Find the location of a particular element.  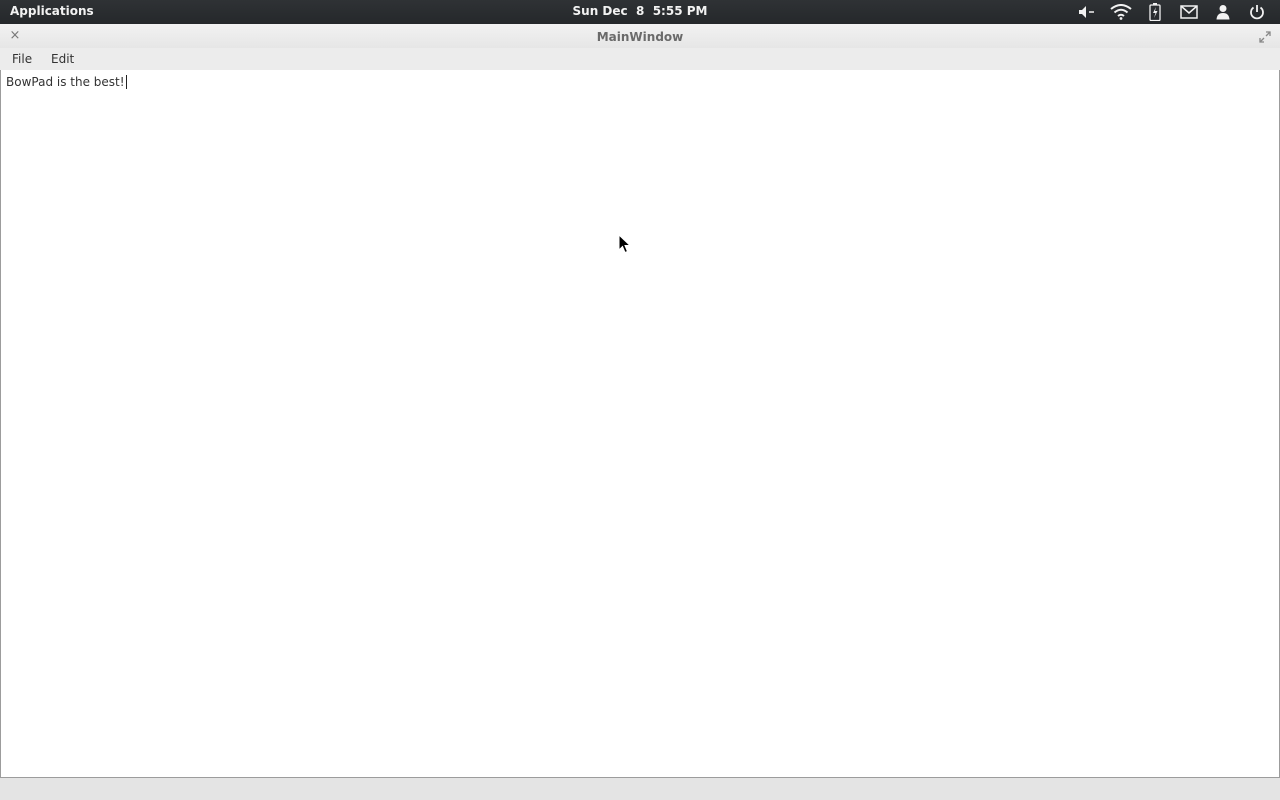

top-panel: Applications Sun Dec 8 5:55 PM is located at coordinates (640, 12).